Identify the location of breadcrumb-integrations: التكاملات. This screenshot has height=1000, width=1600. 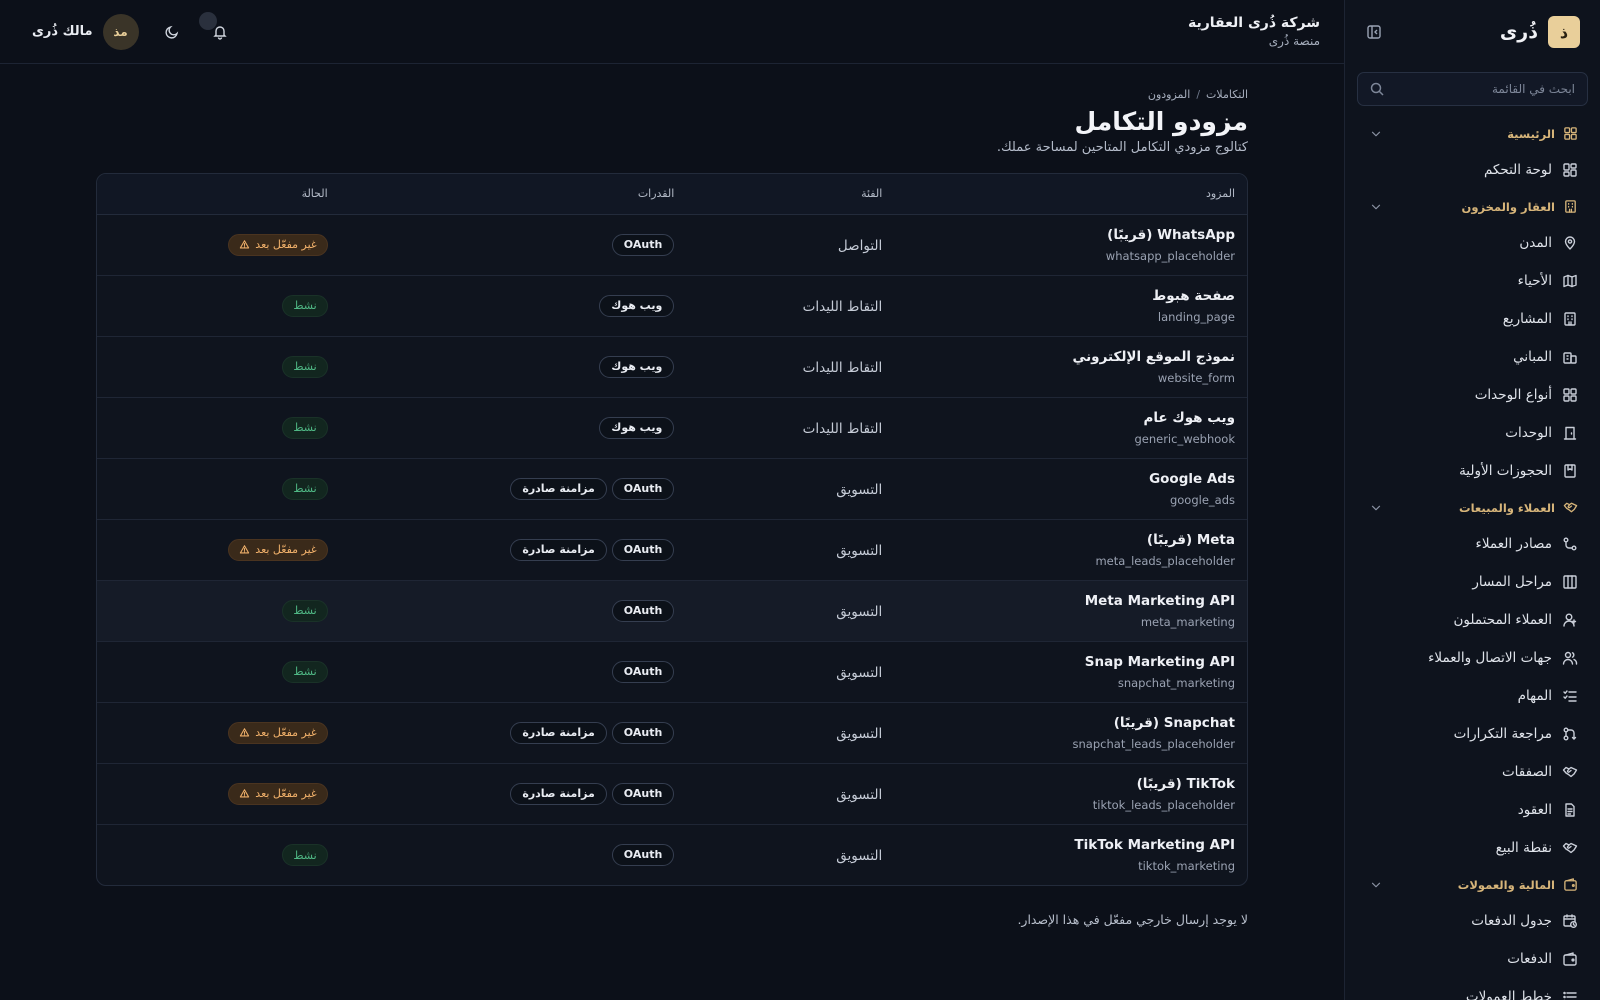
(1227, 94).